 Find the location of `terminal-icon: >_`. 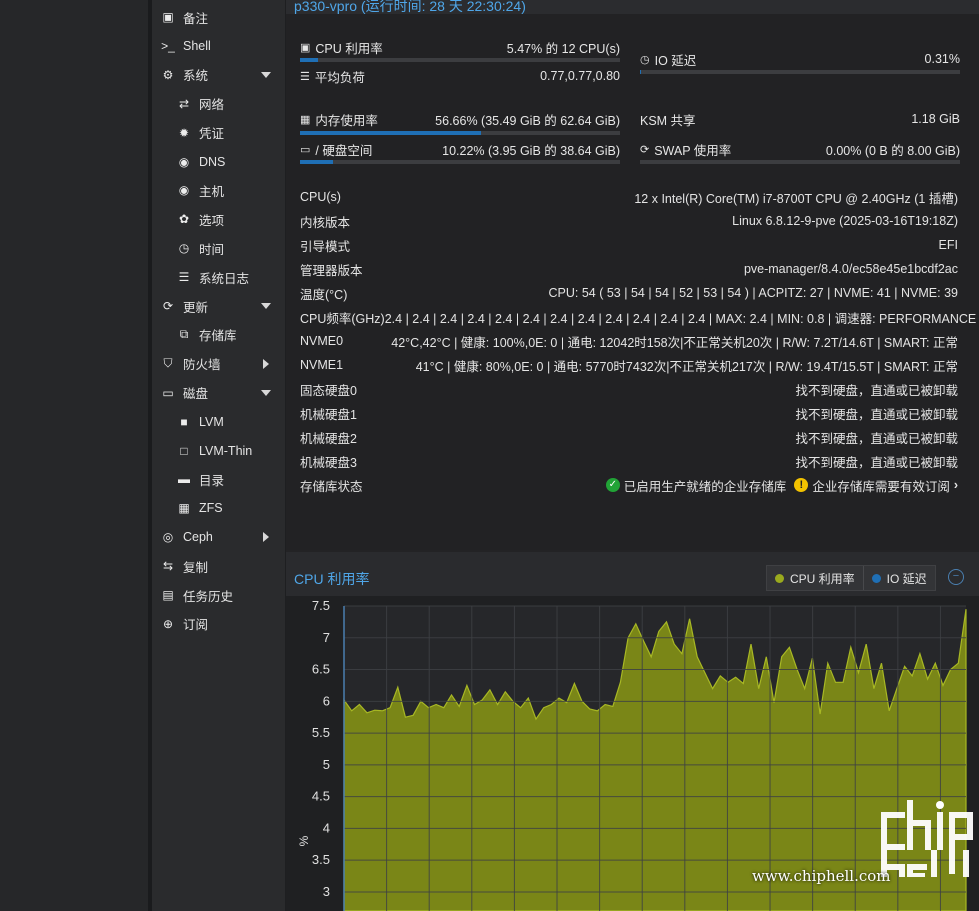

terminal-icon: >_ is located at coordinates (168, 45).